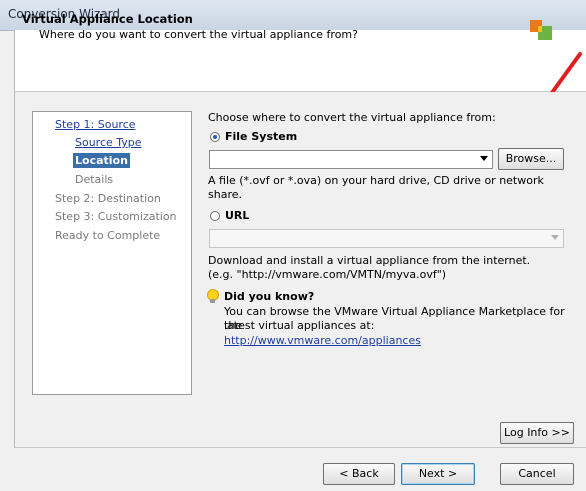 The width and height of the screenshot is (586, 491). What do you see at coordinates (322, 341) in the screenshot?
I see `marketplace-link: http://www.vmware.com/appliances` at bounding box center [322, 341].